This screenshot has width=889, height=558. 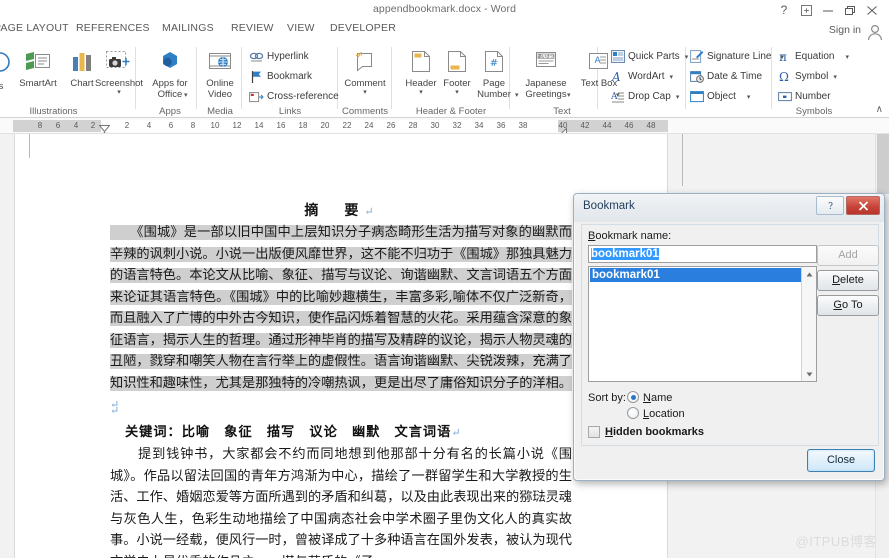 What do you see at coordinates (104, 126) in the screenshot?
I see `first-line-indent-marker` at bounding box center [104, 126].